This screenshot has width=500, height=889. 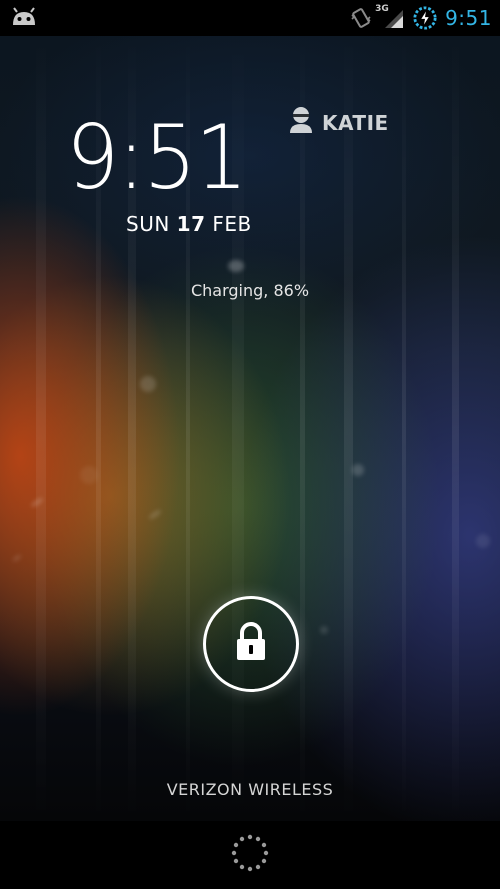 I want to click on loading-spinner-icon, so click(x=250, y=855).